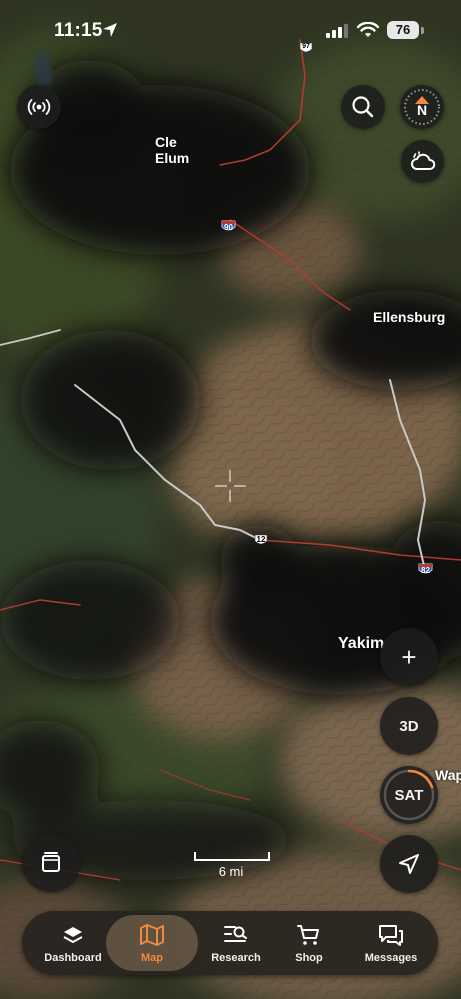 The height and width of the screenshot is (999, 461). I want to click on compass-north-label: N, so click(422, 110).